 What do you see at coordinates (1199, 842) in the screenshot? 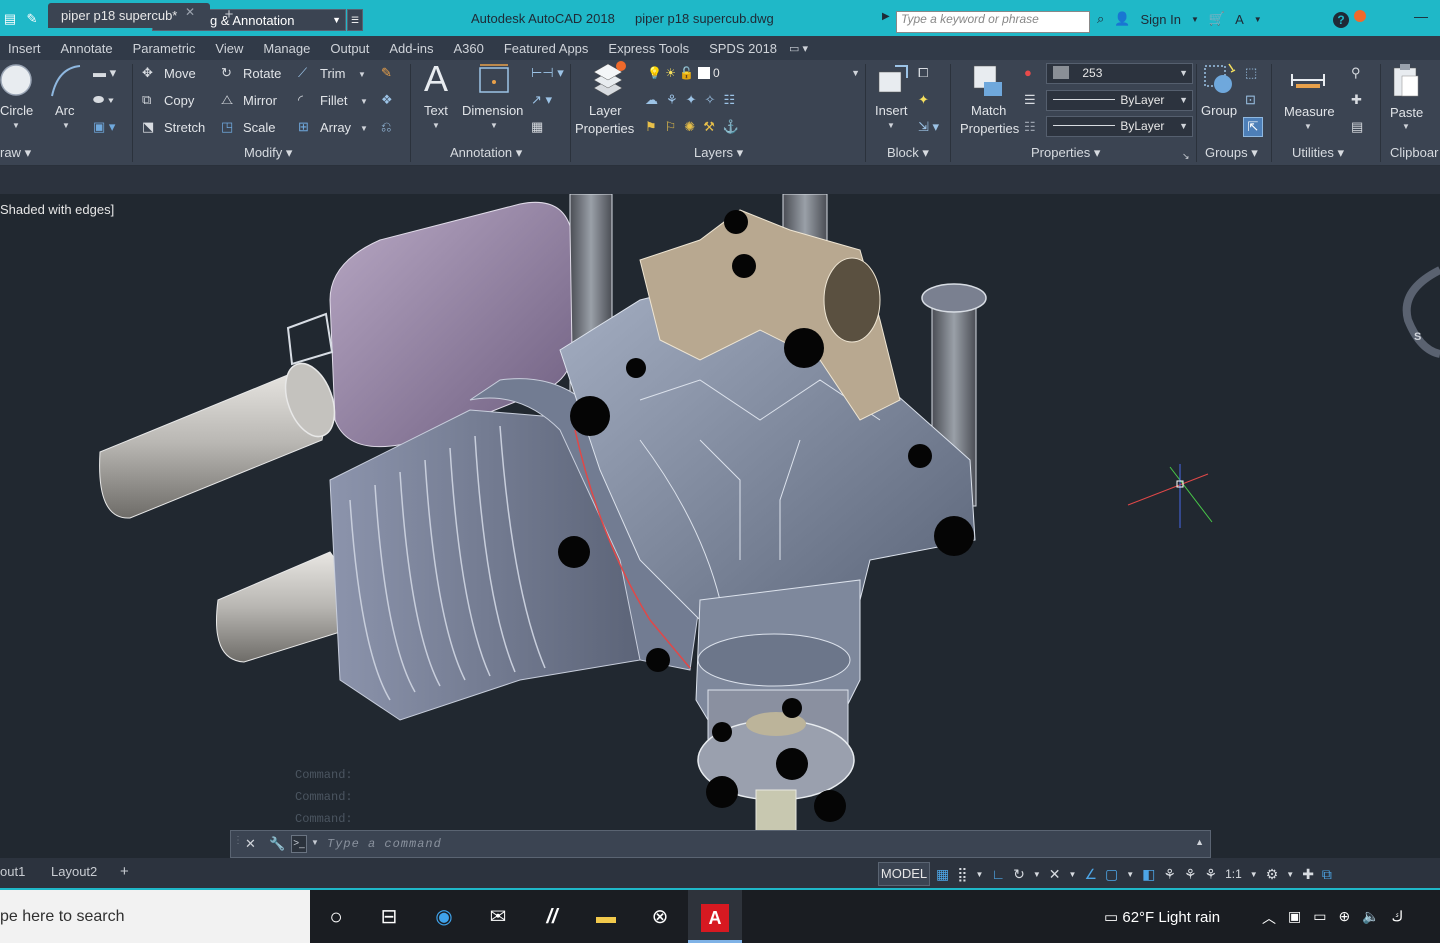
I see `chevron-up-icon: ▲` at bounding box center [1199, 842].